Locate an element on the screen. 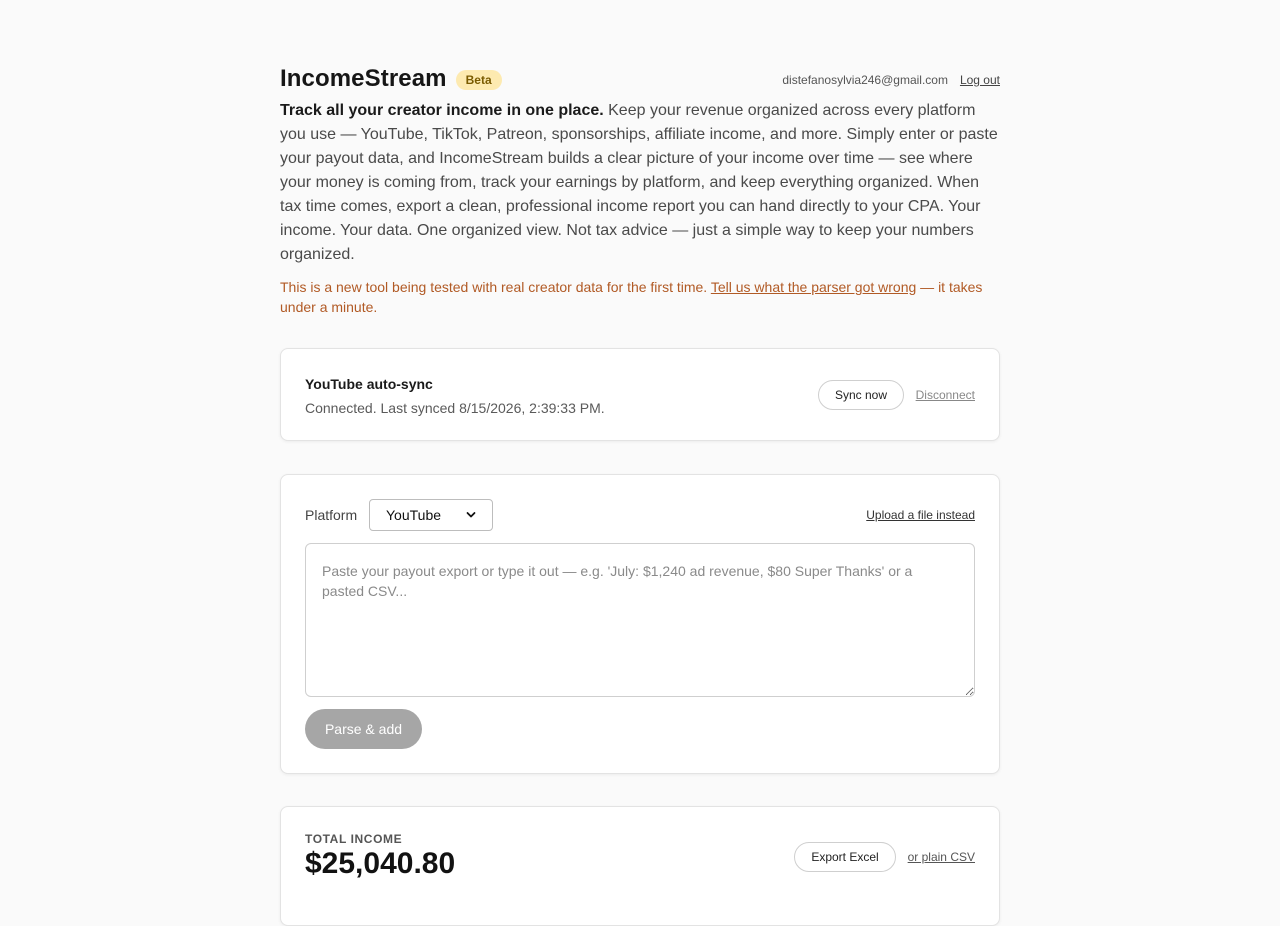  disconnect-link: Disconnect is located at coordinates (945, 395).